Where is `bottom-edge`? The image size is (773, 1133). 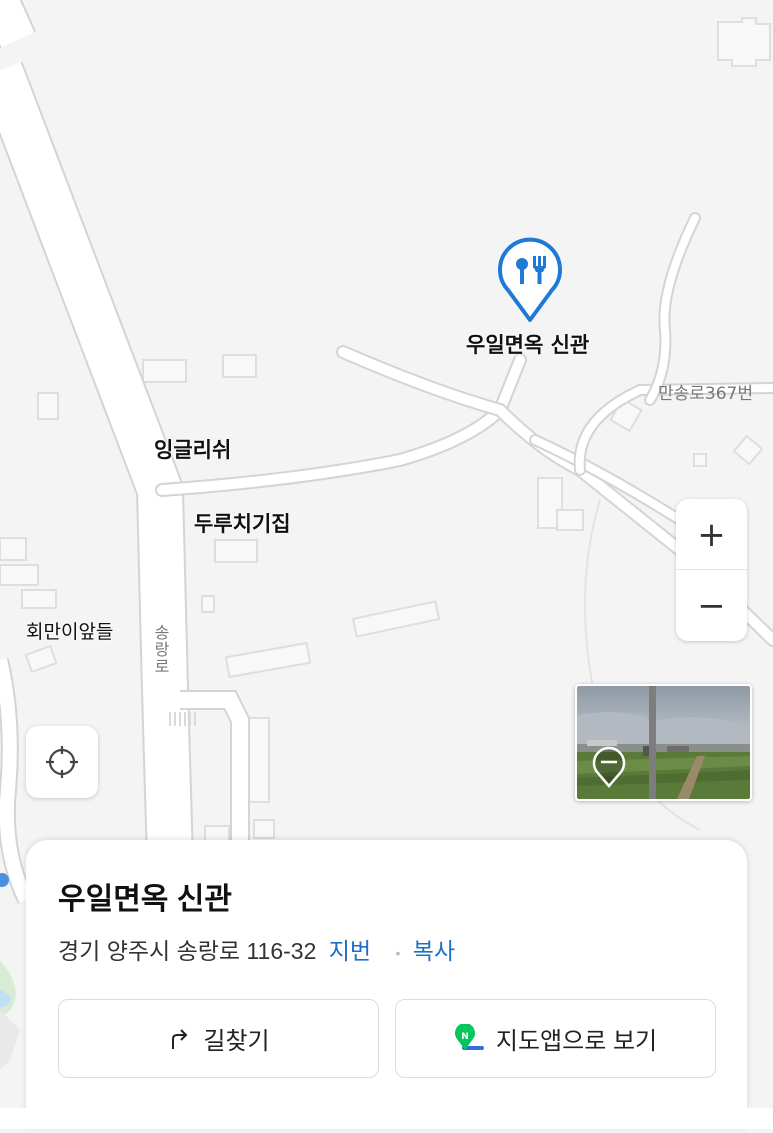 bottom-edge is located at coordinates (386, 1118).